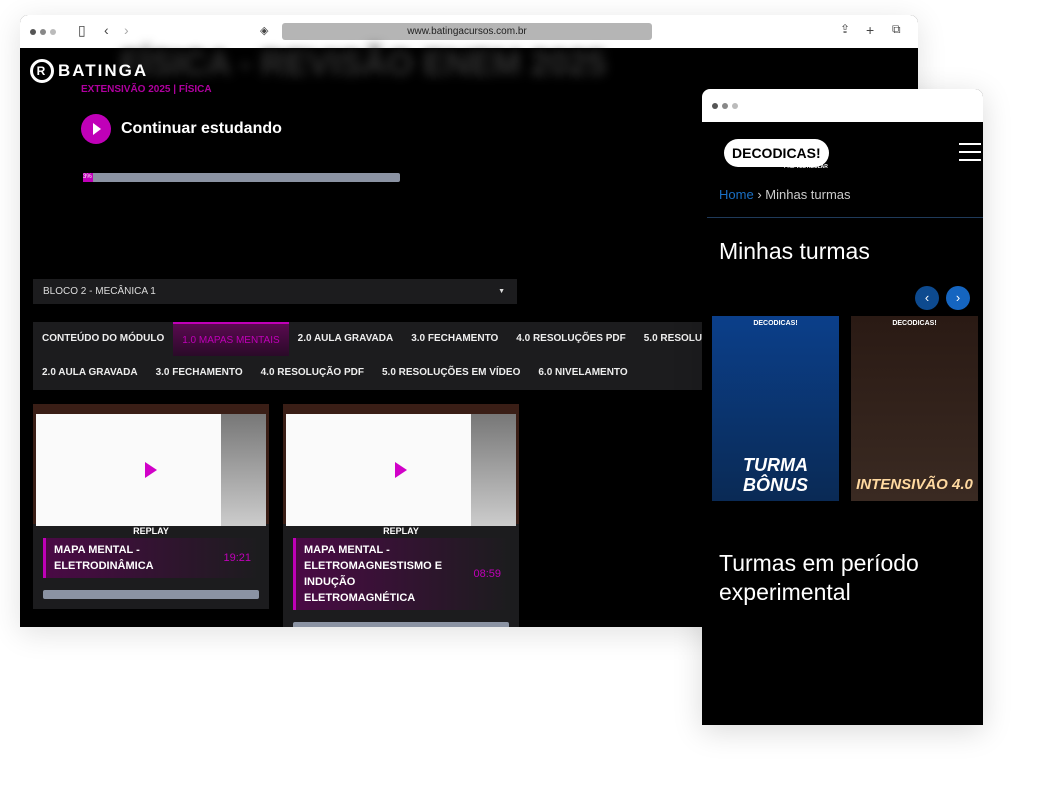 The width and height of the screenshot is (1051, 791). I want to click on course-progress-bar: 3%, so click(241, 177).